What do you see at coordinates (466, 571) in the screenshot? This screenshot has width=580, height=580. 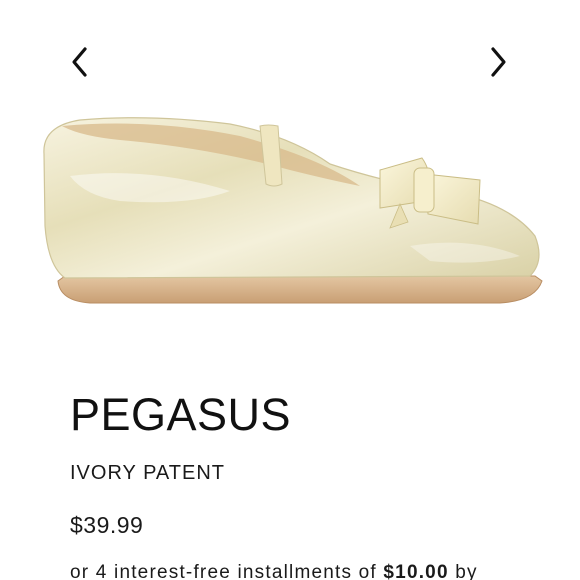 I see `installments-suffix: by` at bounding box center [466, 571].